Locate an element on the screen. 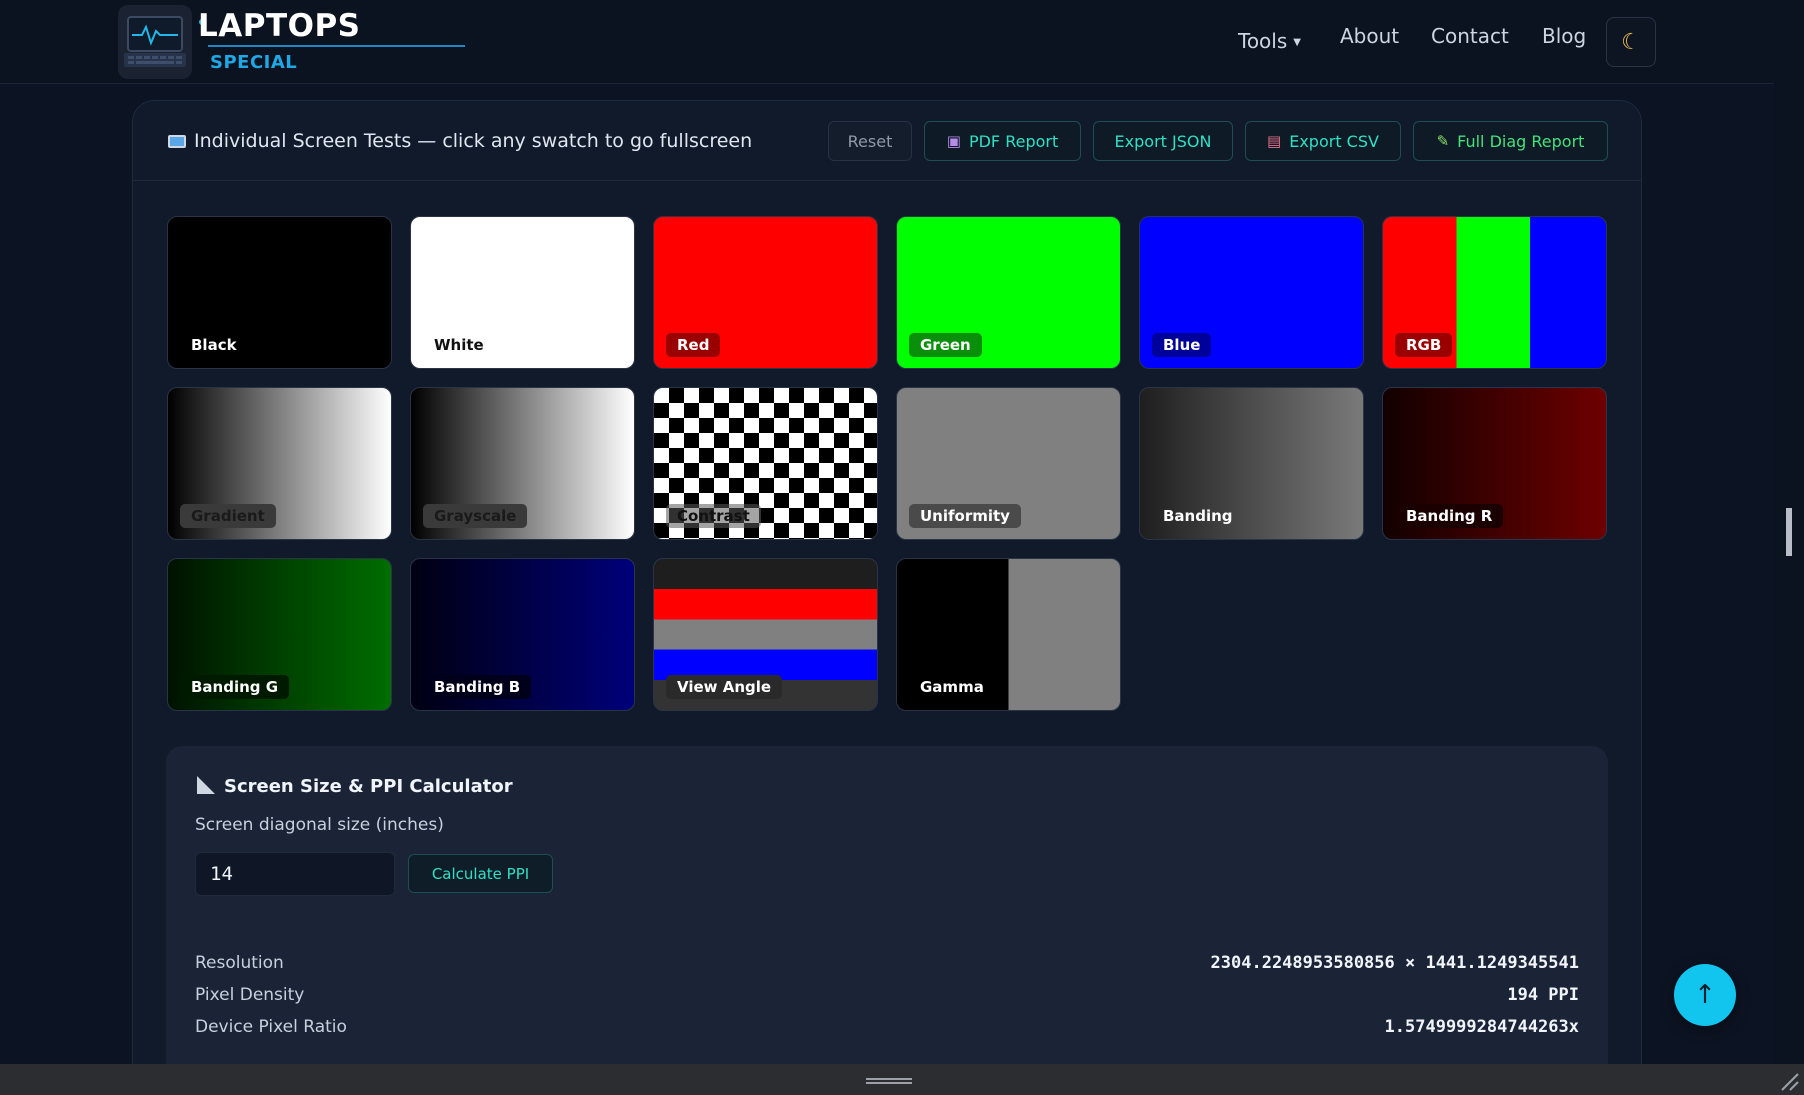 The height and width of the screenshot is (1095, 1804). swatch-red: Red is located at coordinates (765, 292).